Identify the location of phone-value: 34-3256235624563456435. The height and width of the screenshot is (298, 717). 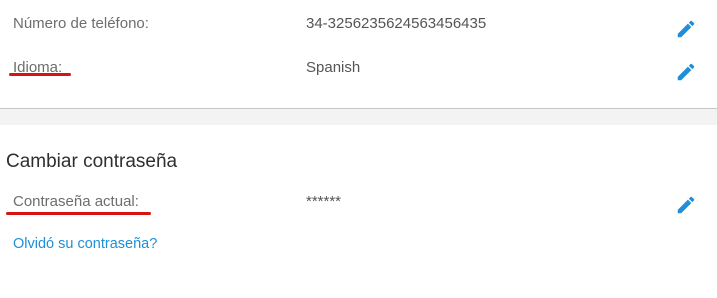
(396, 23).